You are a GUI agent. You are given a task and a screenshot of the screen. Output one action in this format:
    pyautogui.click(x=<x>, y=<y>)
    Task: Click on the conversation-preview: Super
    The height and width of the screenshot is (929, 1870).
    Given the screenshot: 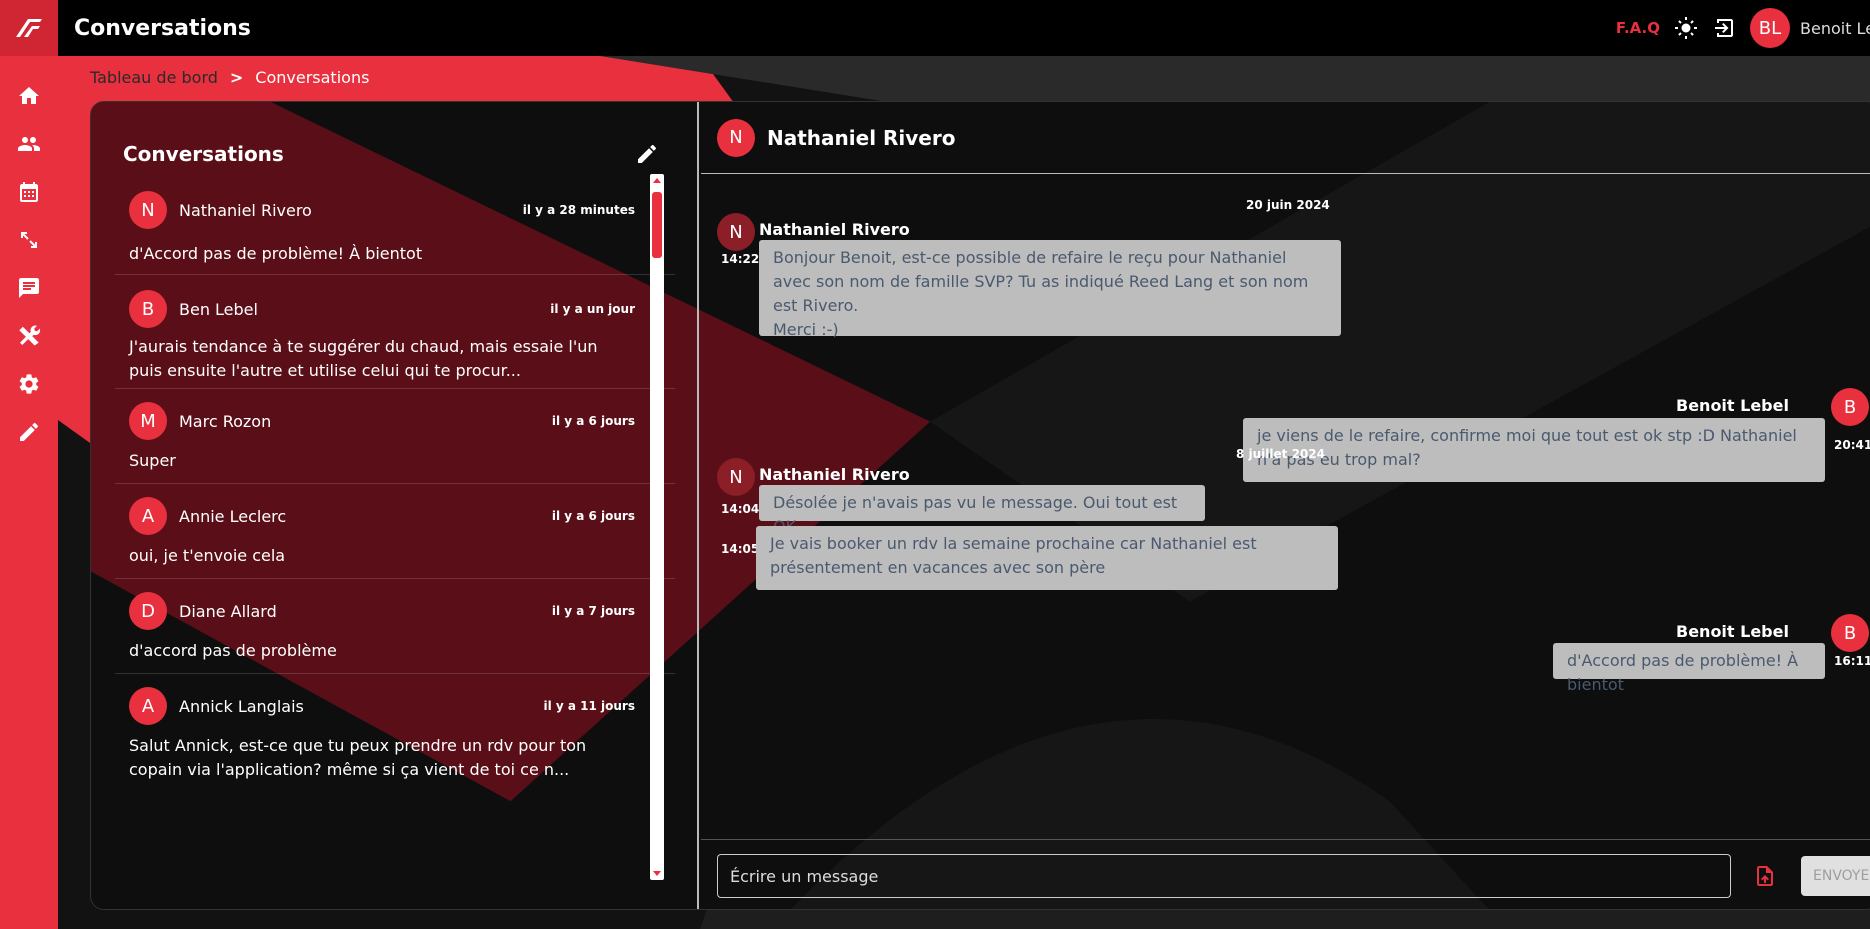 What is the action you would take?
    pyautogui.click(x=152, y=460)
    